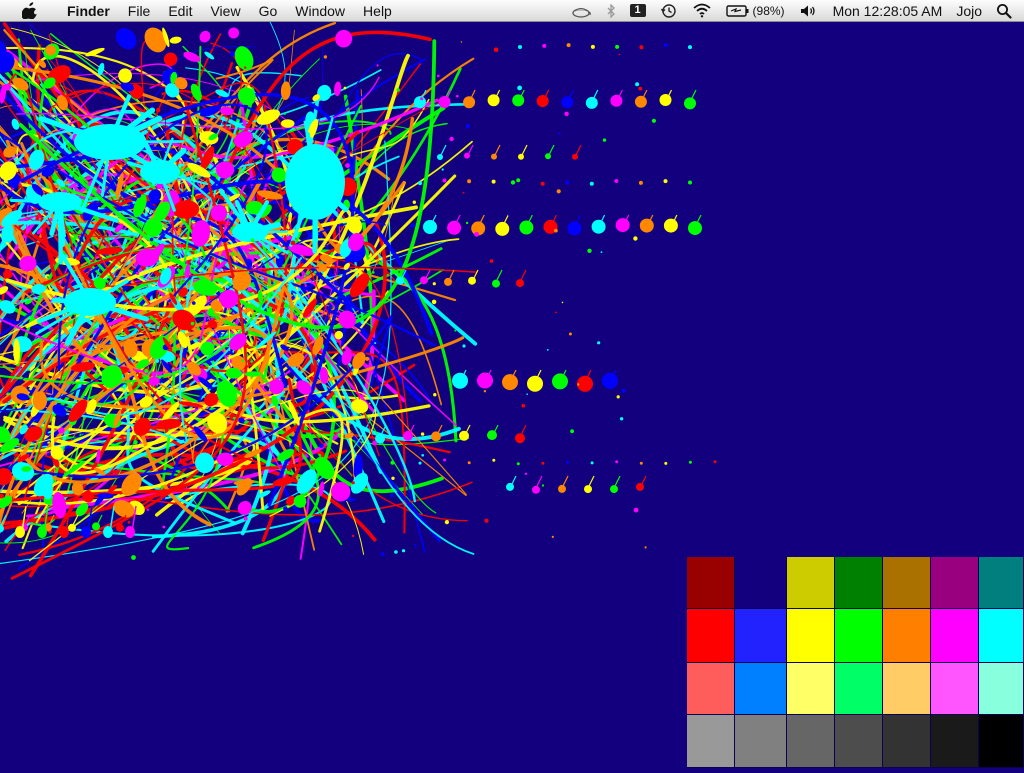  I want to click on spaces-icon: 1, so click(638, 11).